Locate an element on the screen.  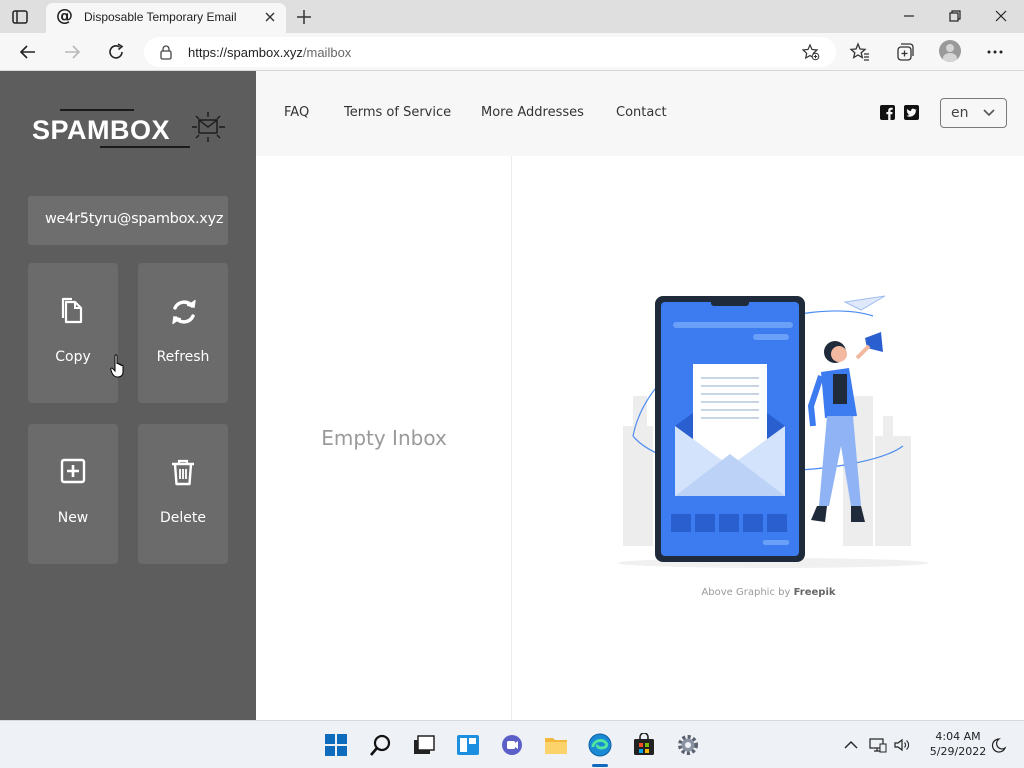
site-logo: SPAMBOX is located at coordinates (130, 131).